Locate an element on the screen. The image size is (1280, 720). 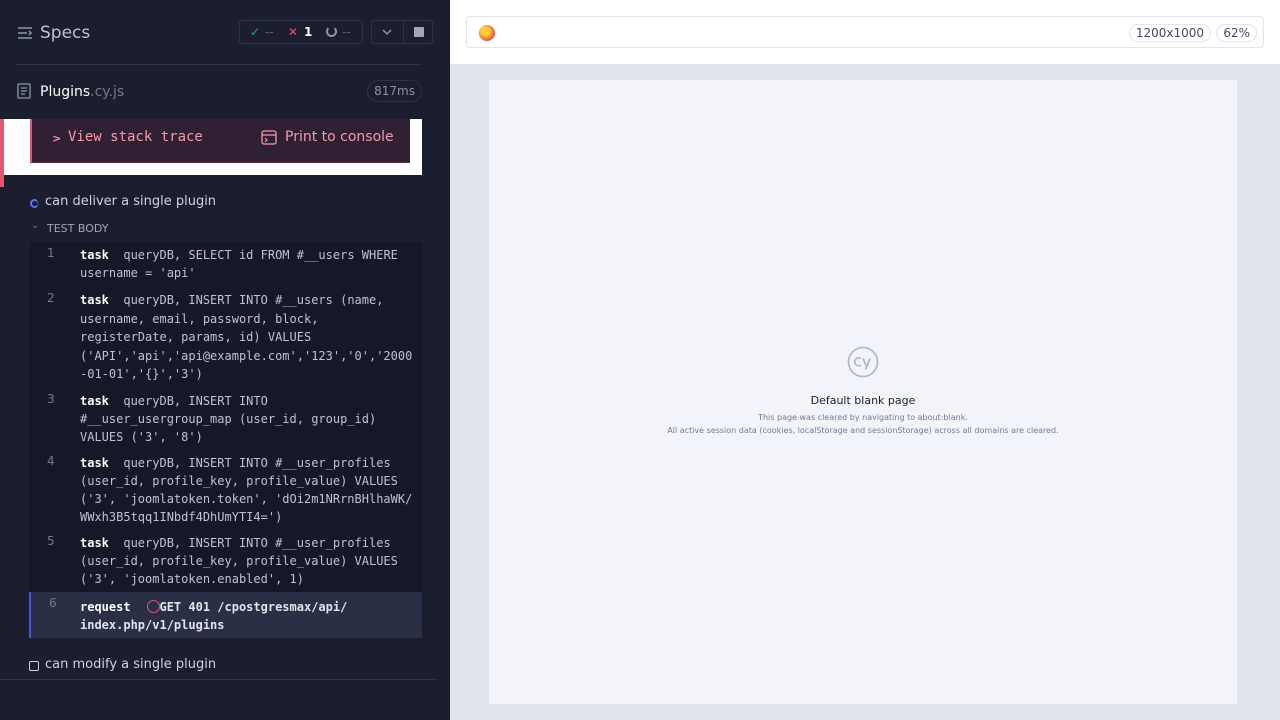
failed-x-icon: ✕ is located at coordinates (293, 32).